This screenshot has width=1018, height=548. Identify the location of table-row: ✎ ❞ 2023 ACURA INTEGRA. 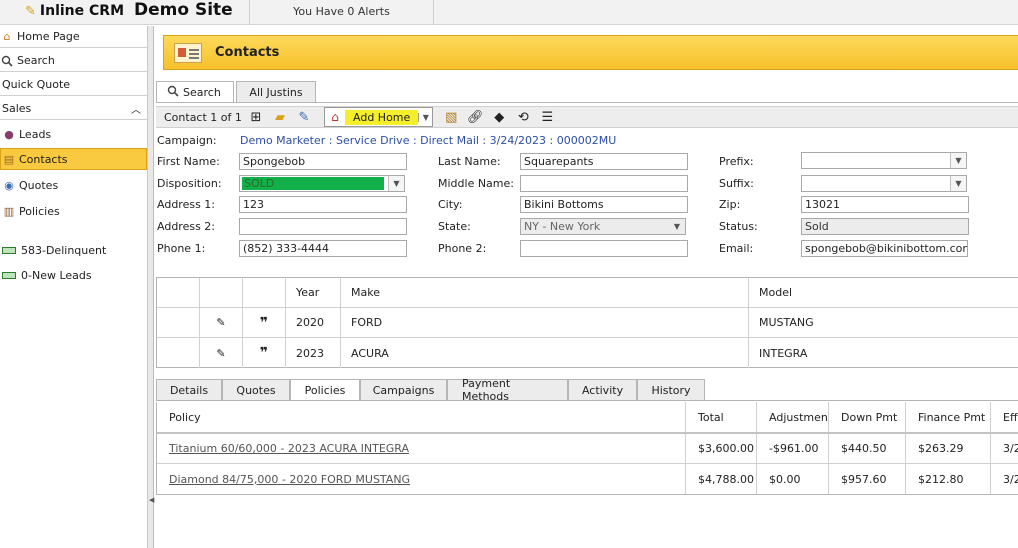
(587, 353).